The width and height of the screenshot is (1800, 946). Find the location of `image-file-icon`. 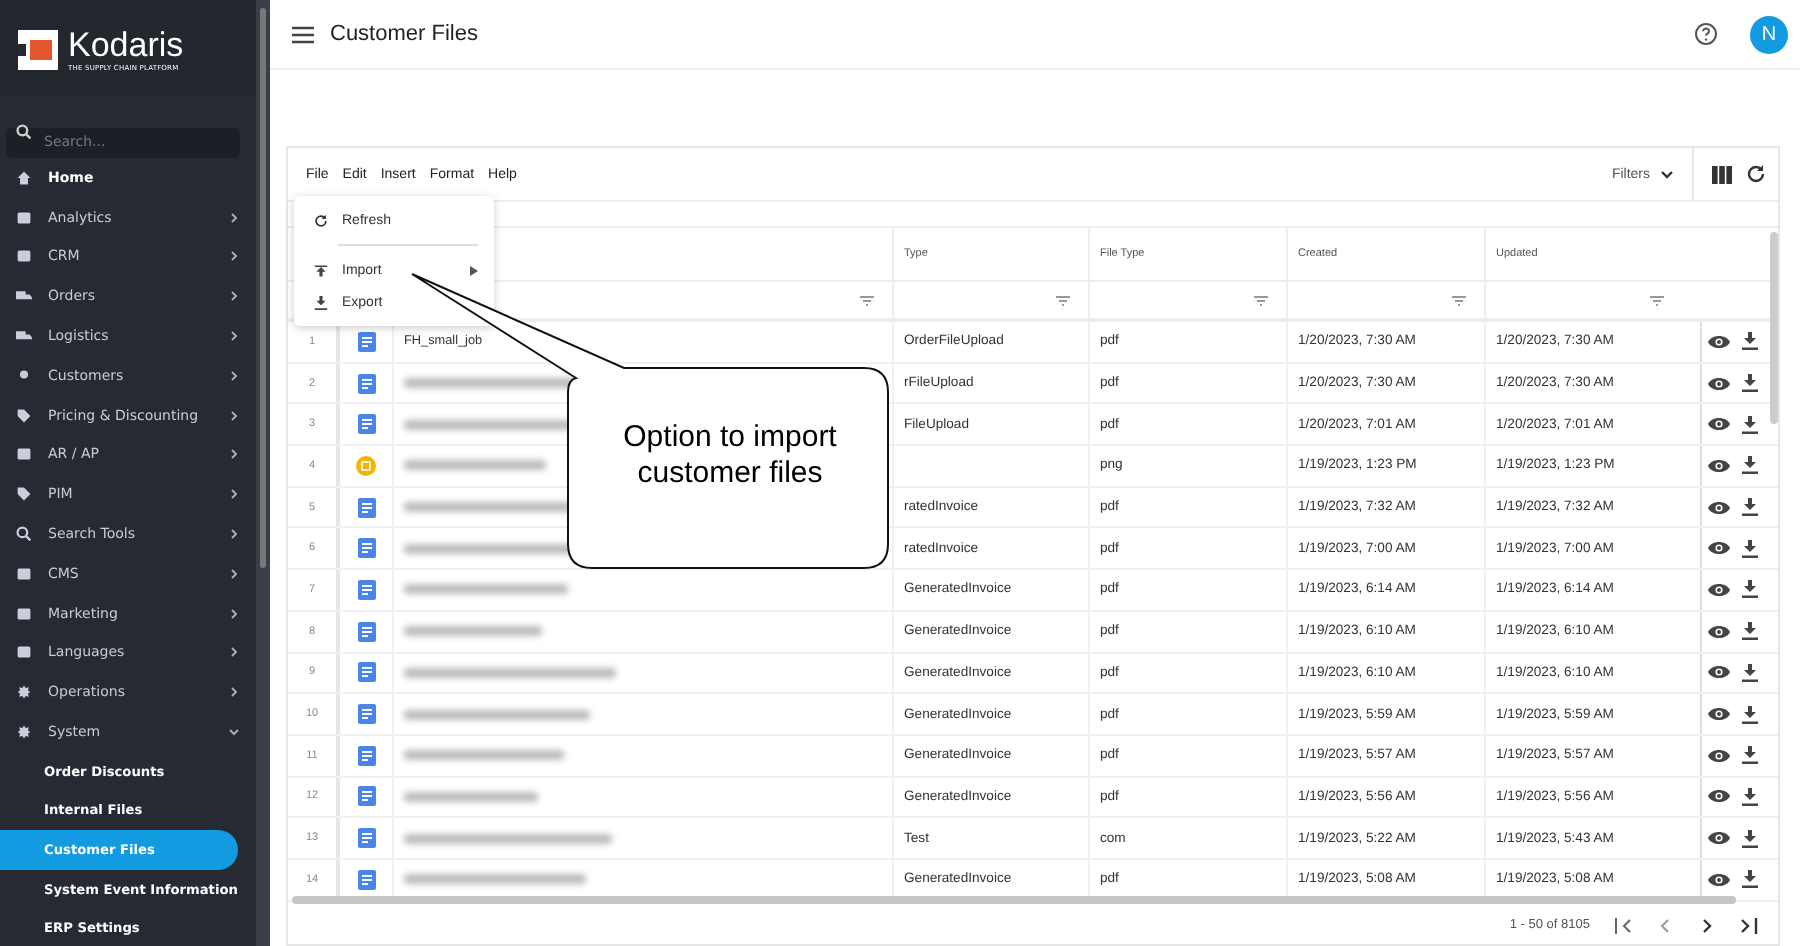

image-file-icon is located at coordinates (366, 465).